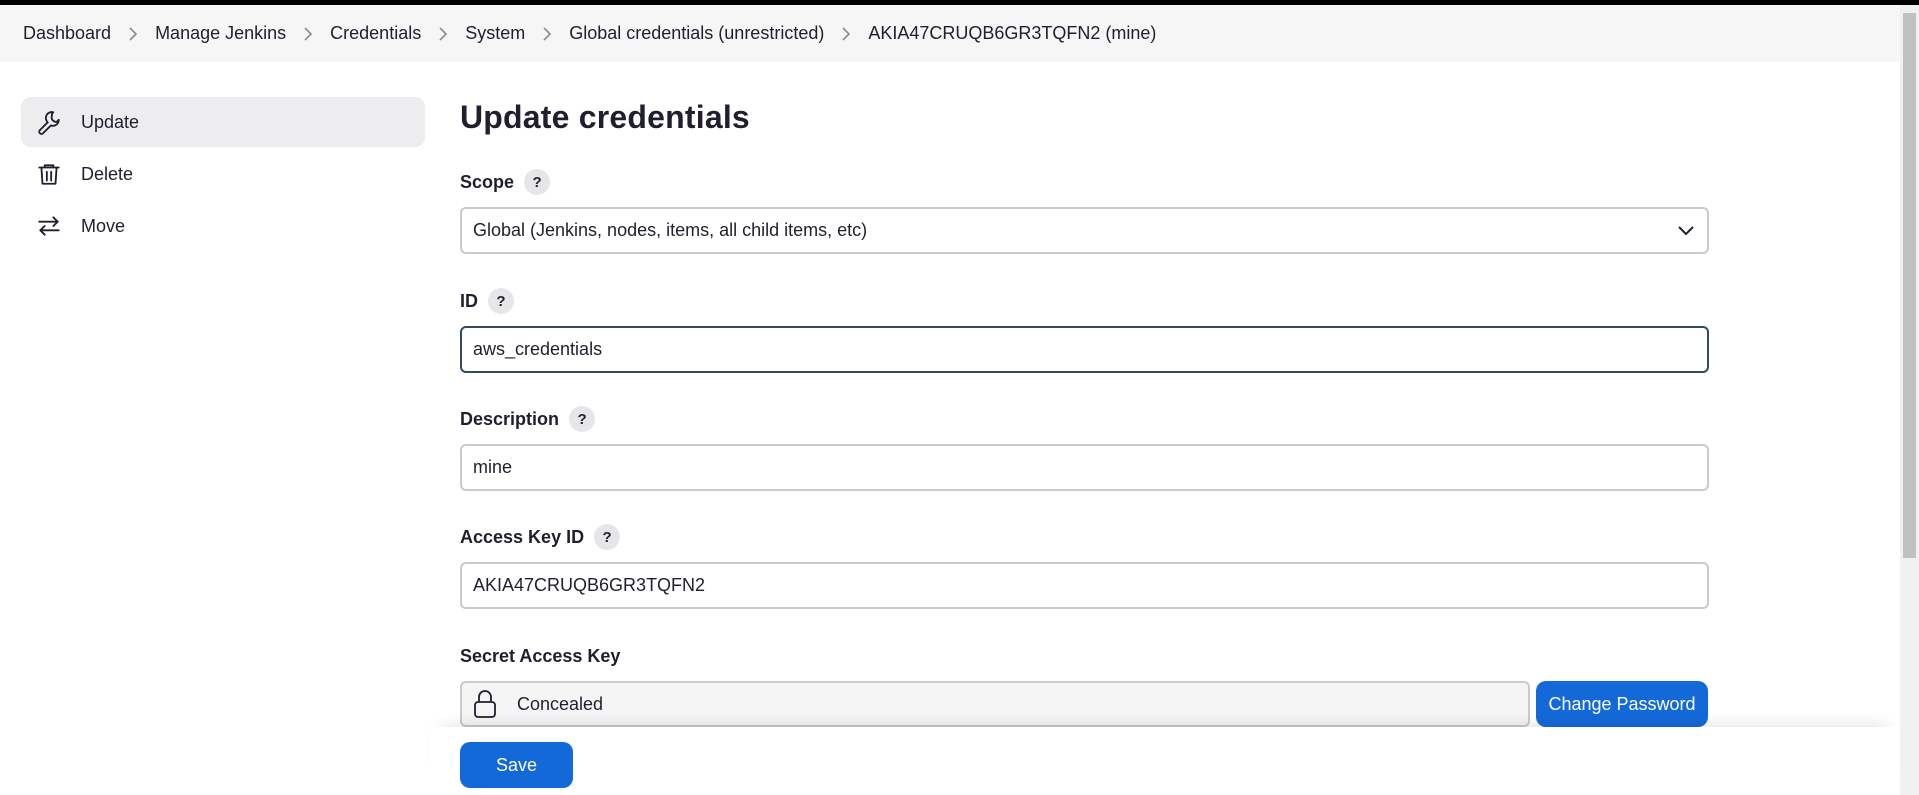 This screenshot has height=795, width=1919. What do you see at coordinates (1165, 761) in the screenshot?
I see `form-footer: Save` at bounding box center [1165, 761].